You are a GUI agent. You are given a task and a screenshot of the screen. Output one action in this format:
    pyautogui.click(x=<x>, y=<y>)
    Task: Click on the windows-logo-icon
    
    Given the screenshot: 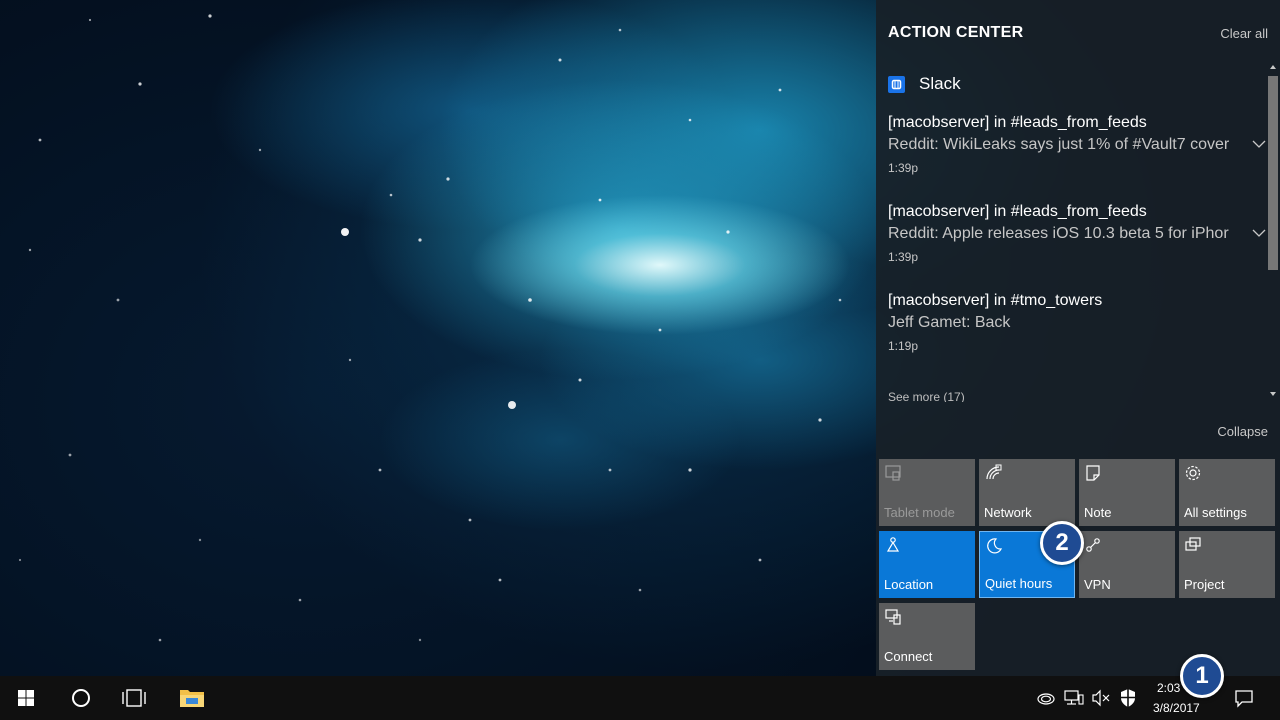 What is the action you would take?
    pyautogui.click(x=26, y=698)
    